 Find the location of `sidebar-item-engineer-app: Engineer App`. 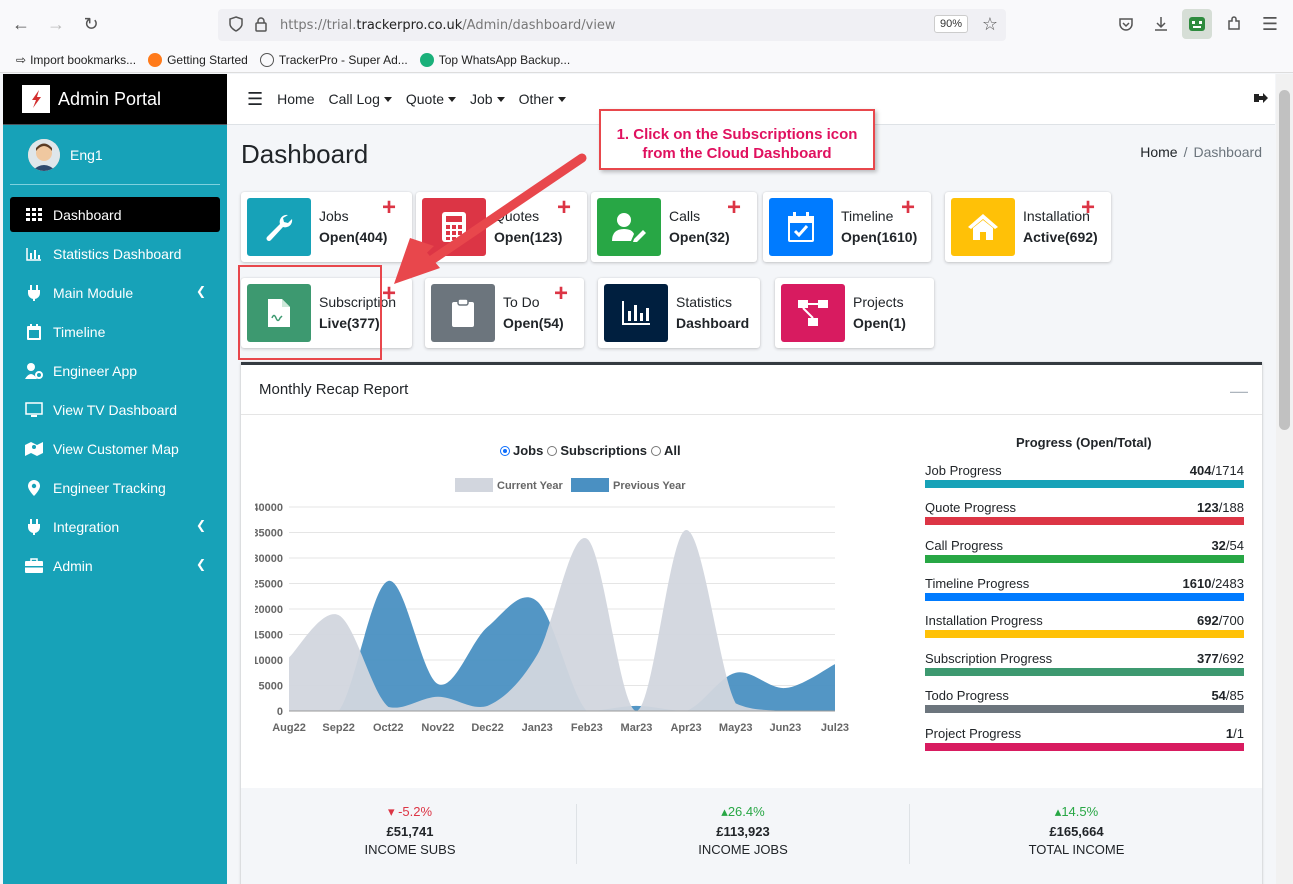

sidebar-item-engineer-app: Engineer App is located at coordinates (115, 370).